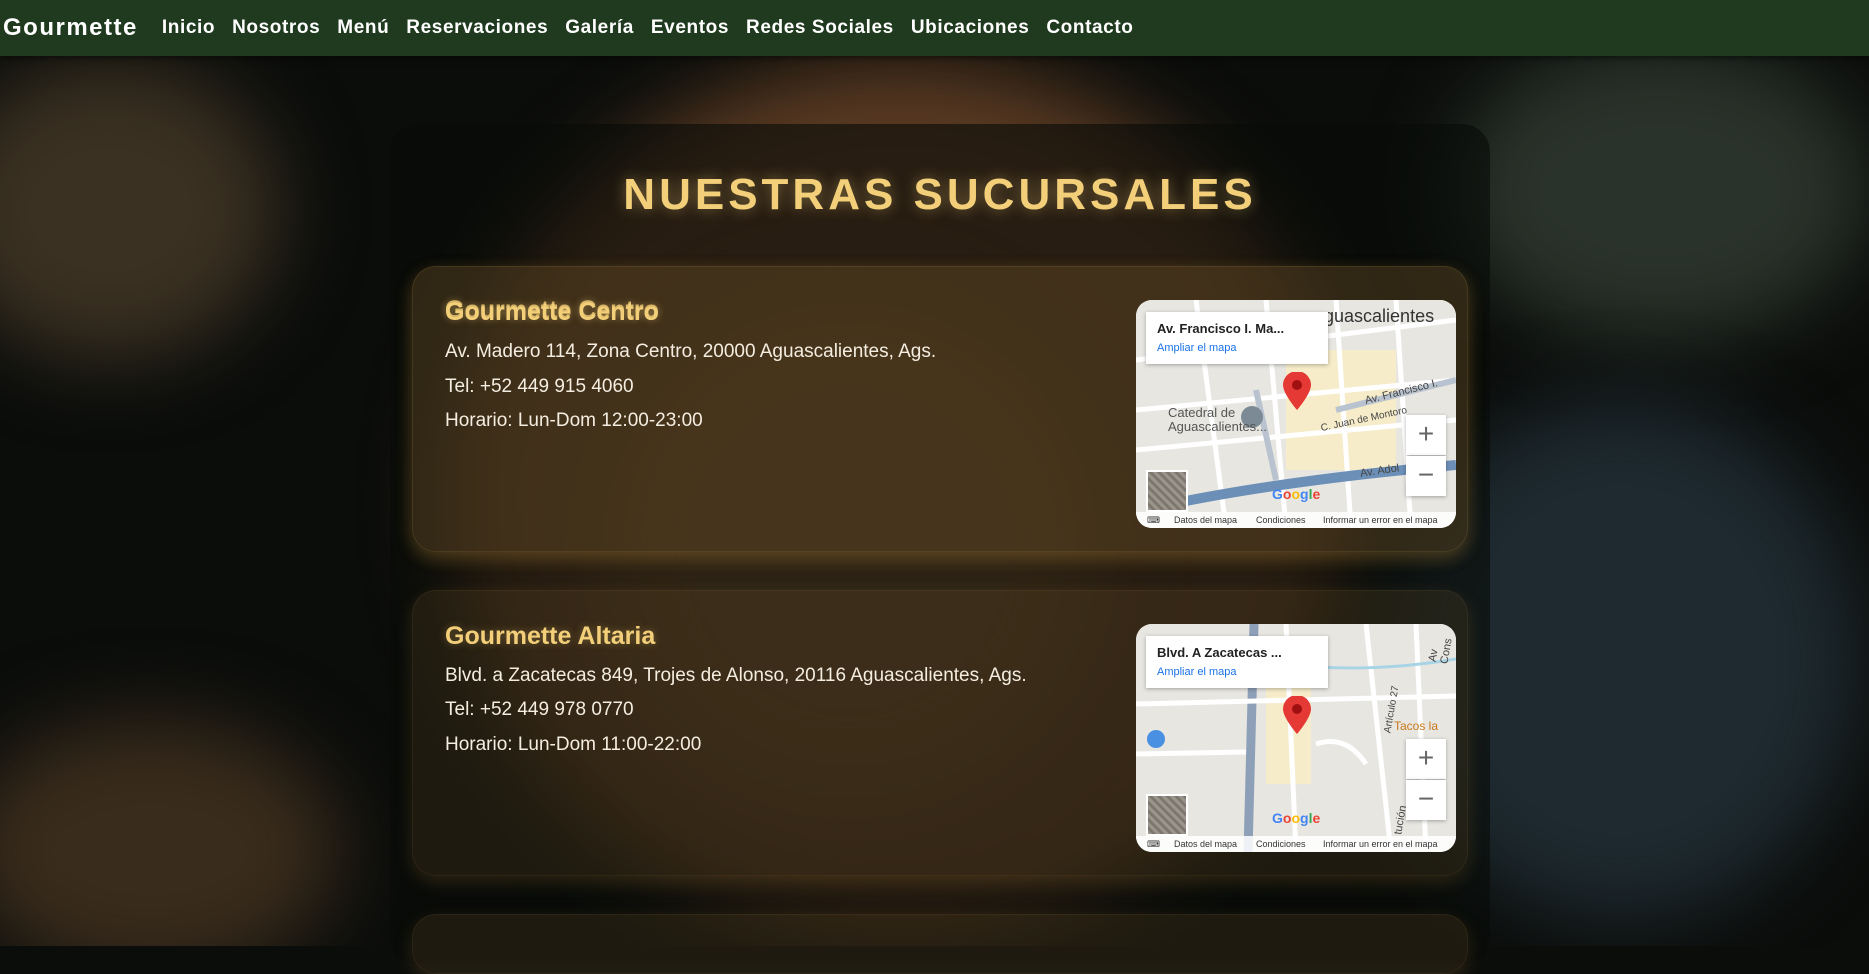 The image size is (1869, 974). I want to click on map-street-label: Av Cons, so click(1440, 651).